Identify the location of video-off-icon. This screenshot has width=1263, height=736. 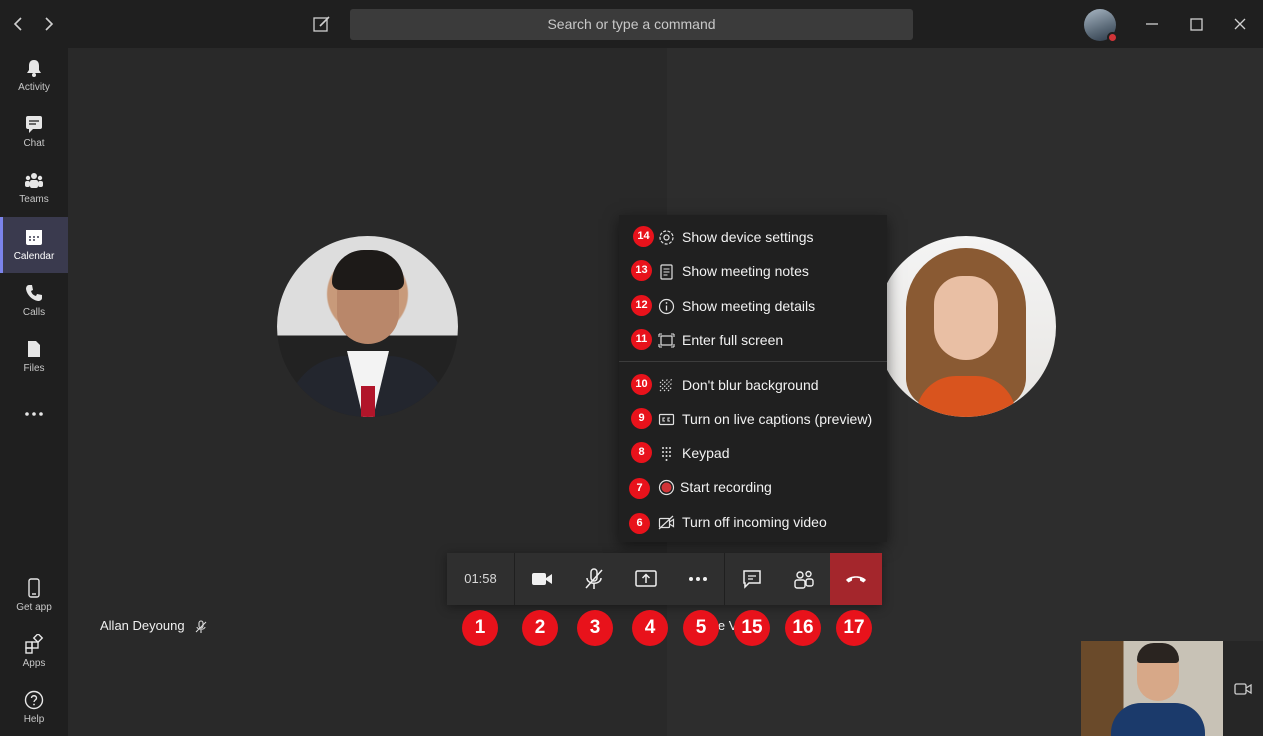
(666, 522).